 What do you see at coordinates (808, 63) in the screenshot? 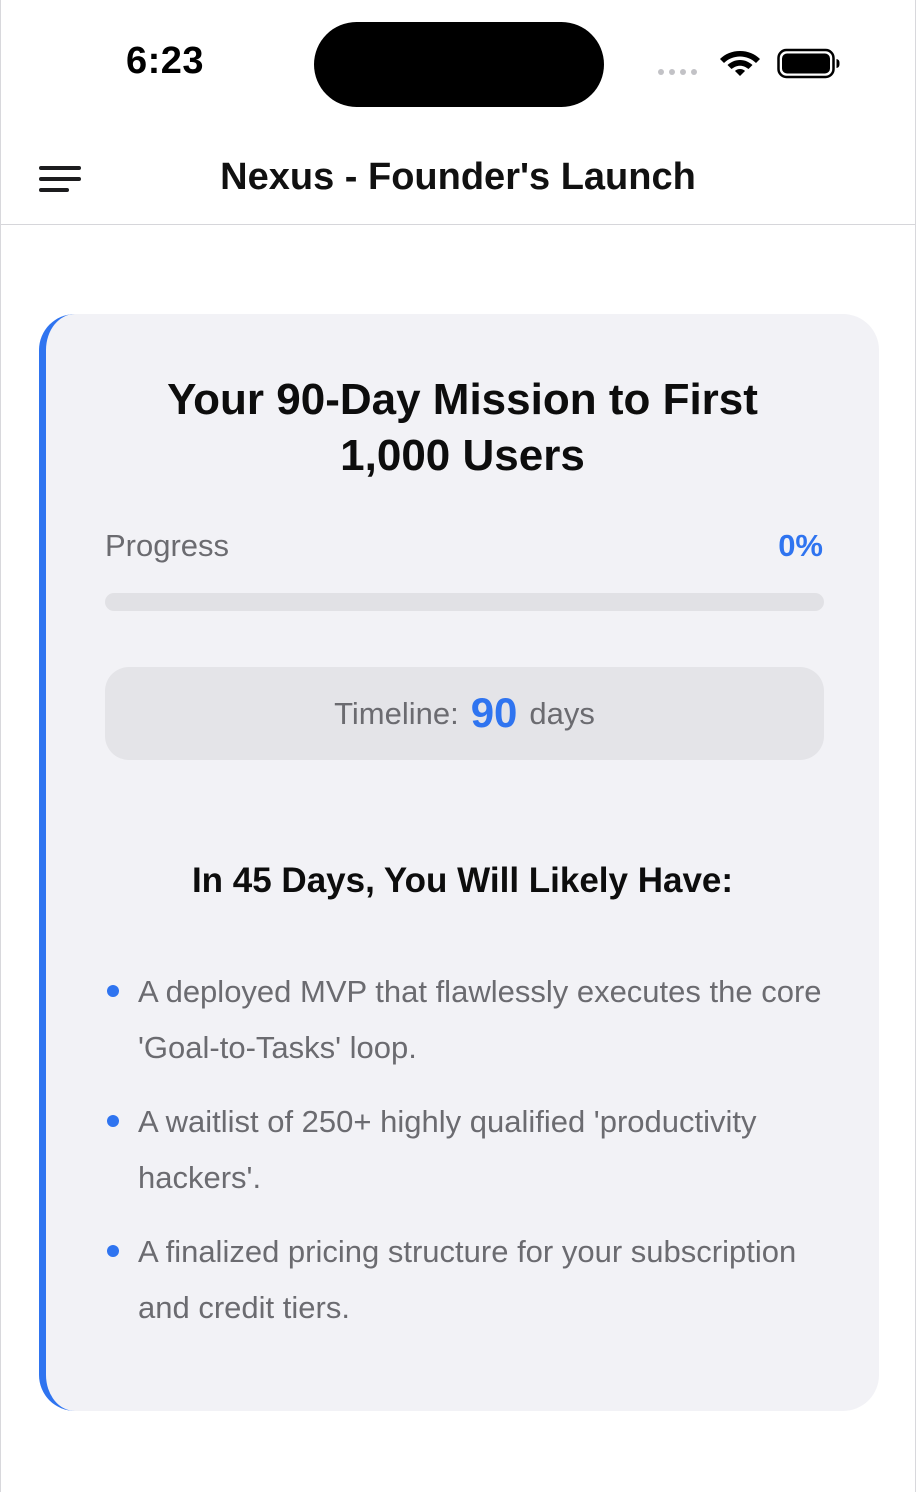
I see `battery-icon` at bounding box center [808, 63].